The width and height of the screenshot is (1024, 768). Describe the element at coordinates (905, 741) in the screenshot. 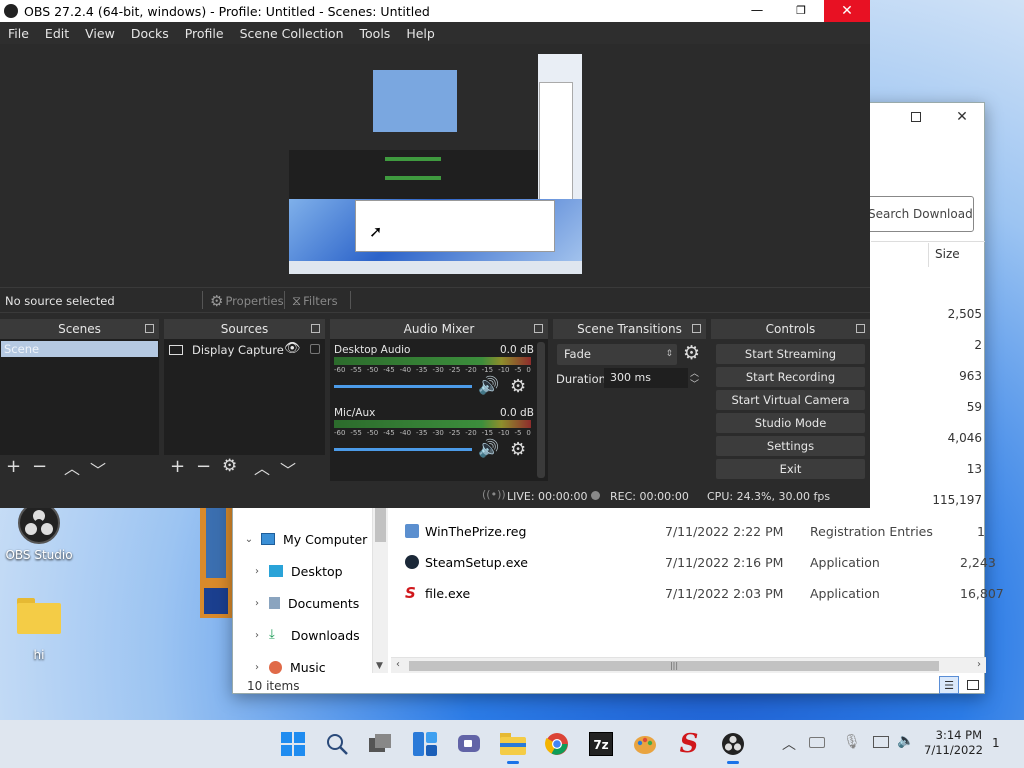

I see `volume-icon: 🔈` at that location.